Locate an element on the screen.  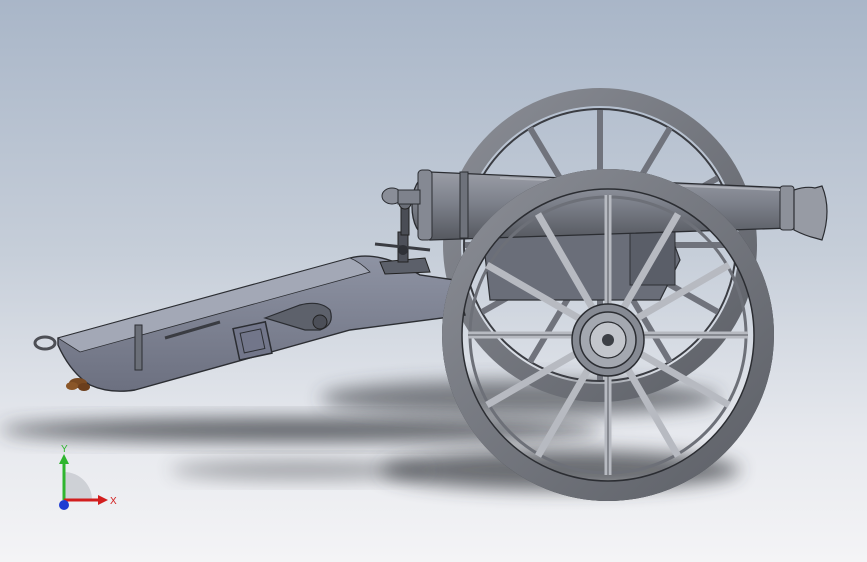
muzzle is located at coordinates (810, 213).